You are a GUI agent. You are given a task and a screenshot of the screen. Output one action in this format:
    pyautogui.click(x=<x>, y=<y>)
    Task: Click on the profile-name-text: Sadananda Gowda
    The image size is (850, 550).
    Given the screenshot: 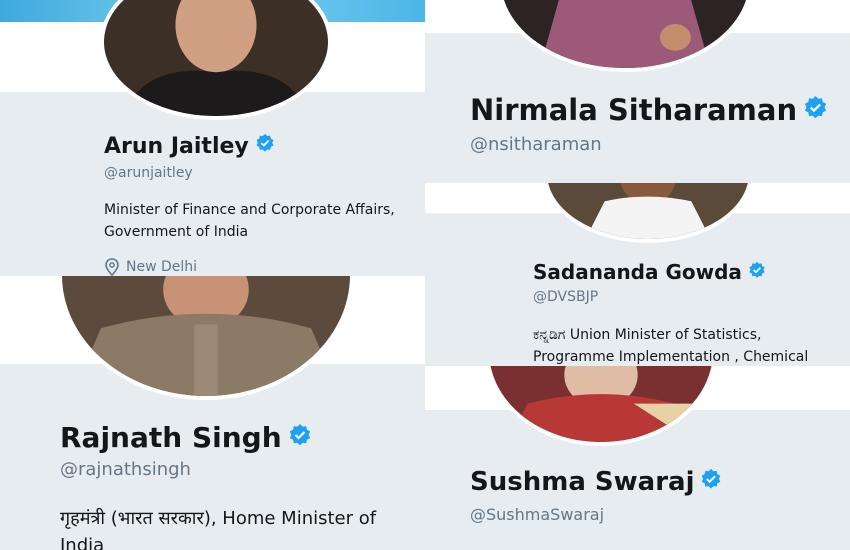 What is the action you would take?
    pyautogui.click(x=637, y=272)
    